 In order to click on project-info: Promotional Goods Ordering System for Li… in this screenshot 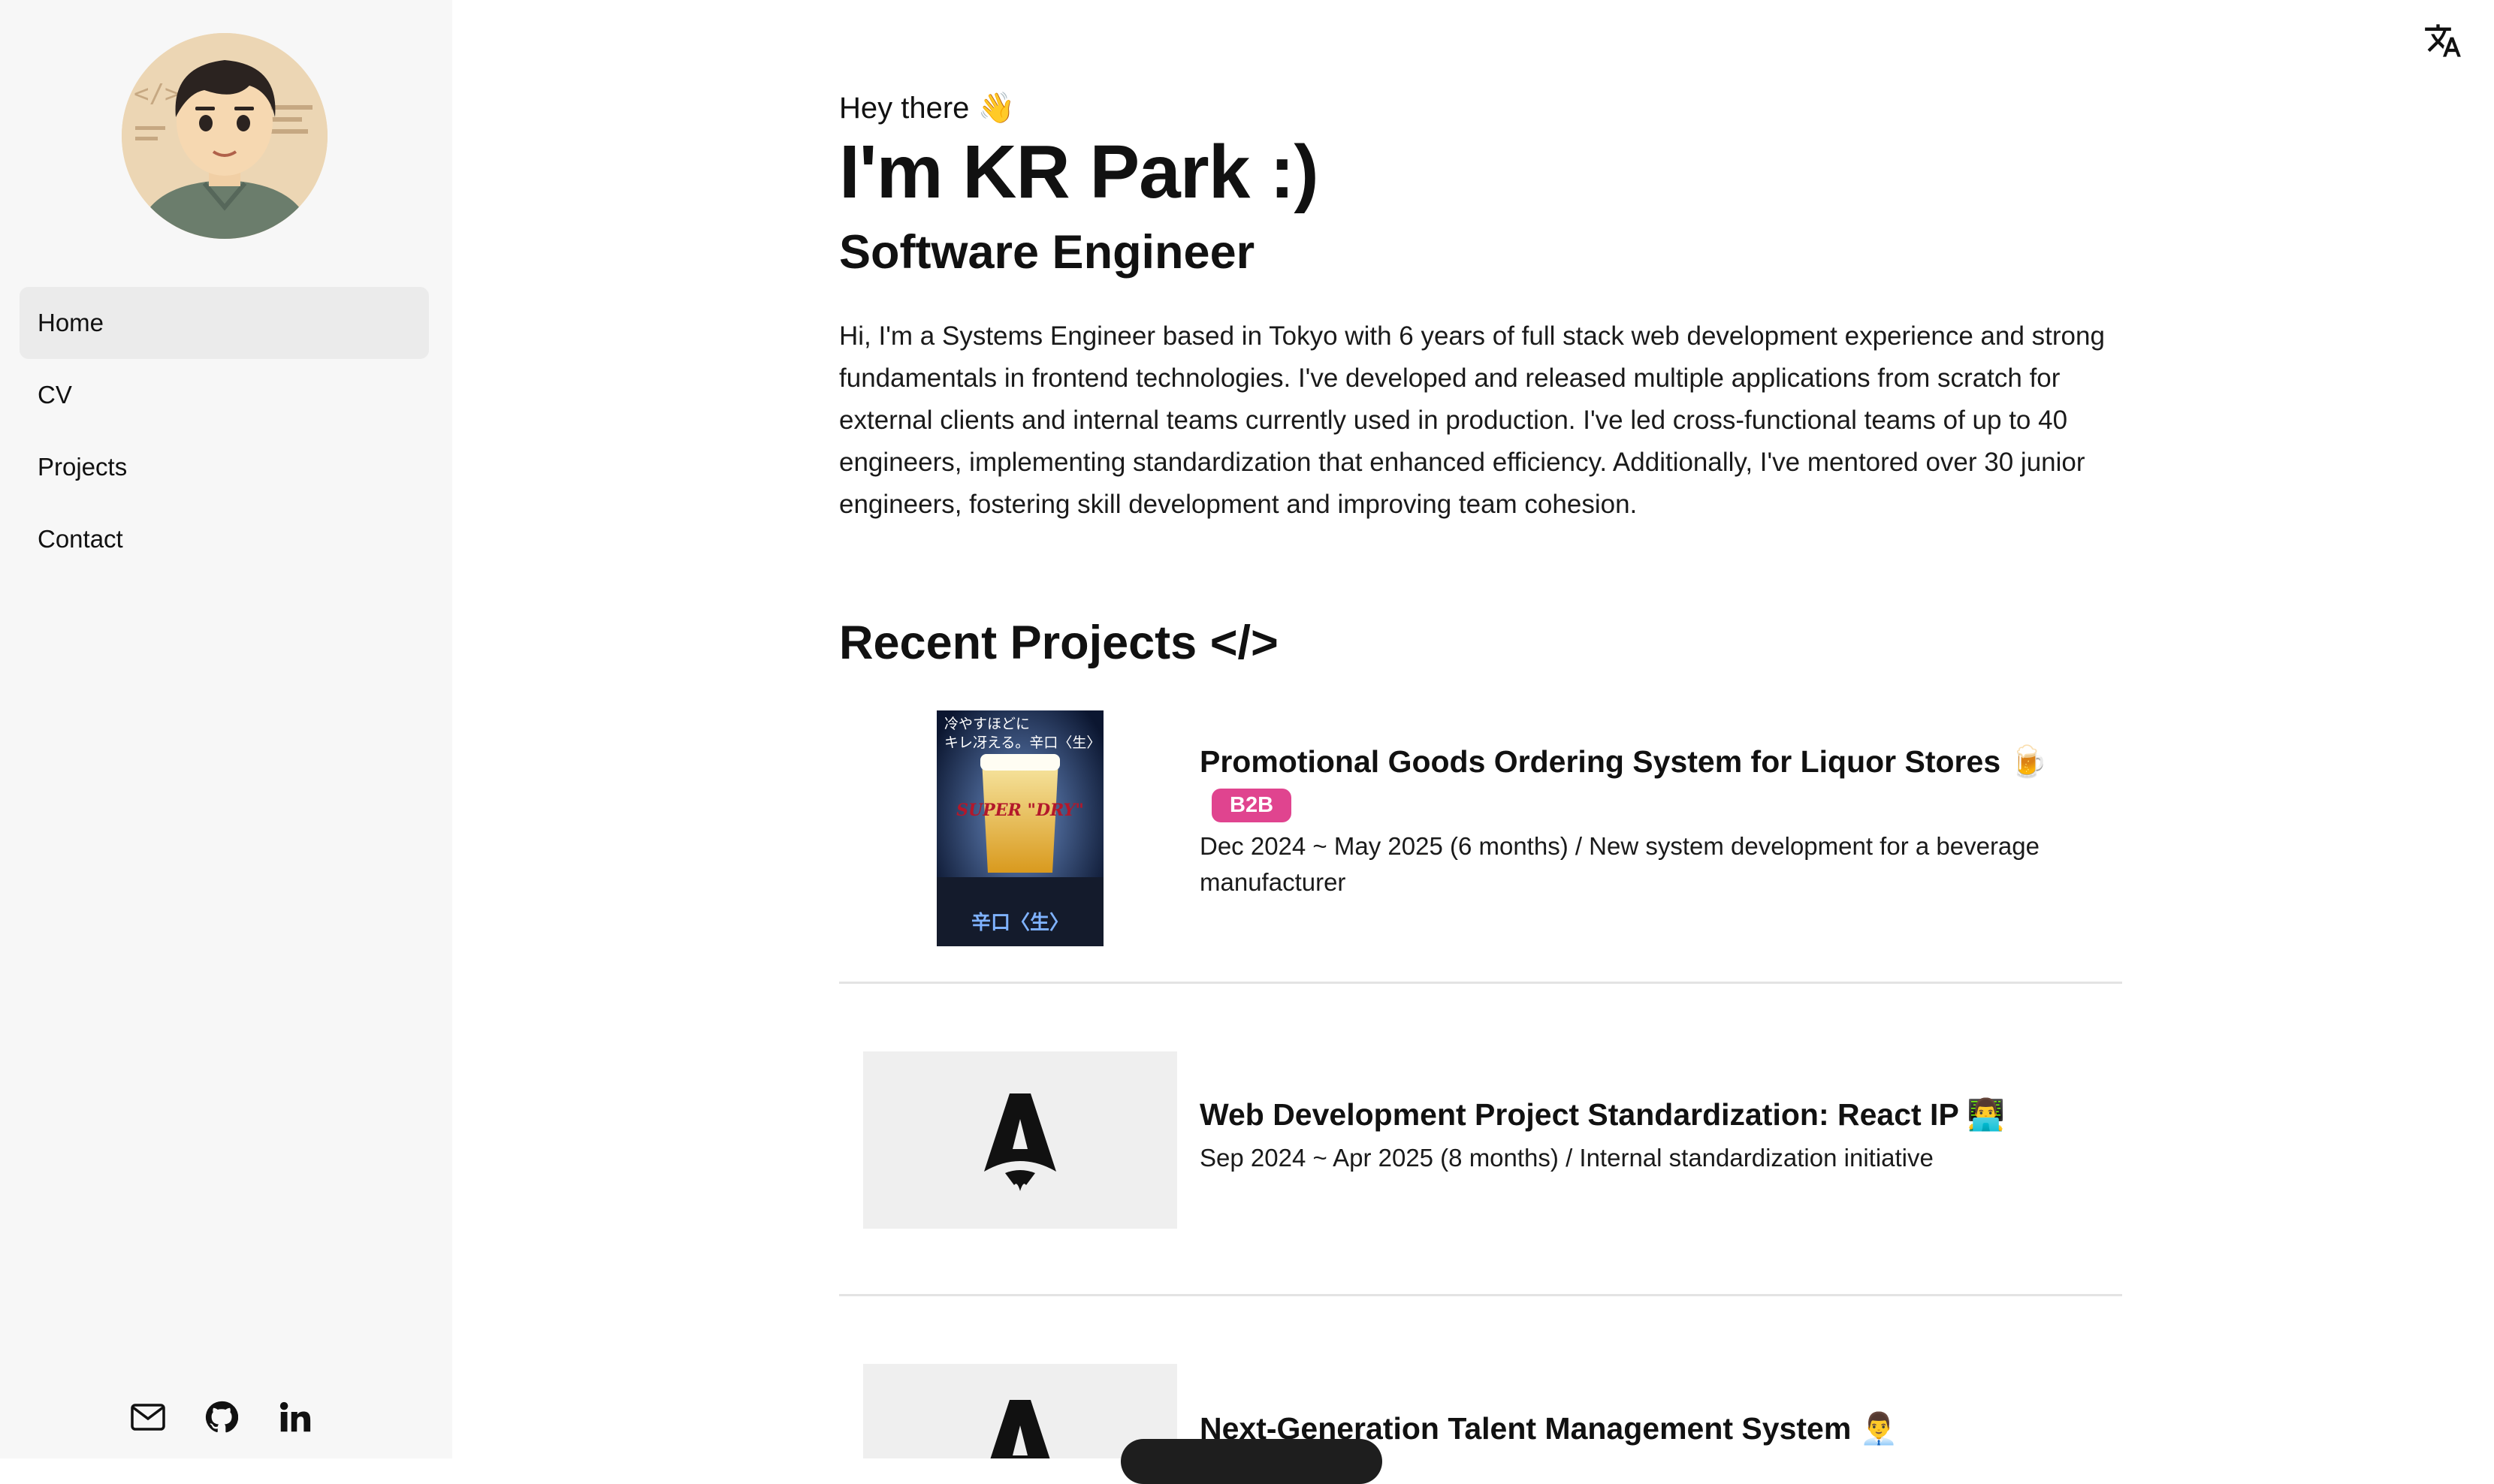, I will do `click(1661, 821)`.